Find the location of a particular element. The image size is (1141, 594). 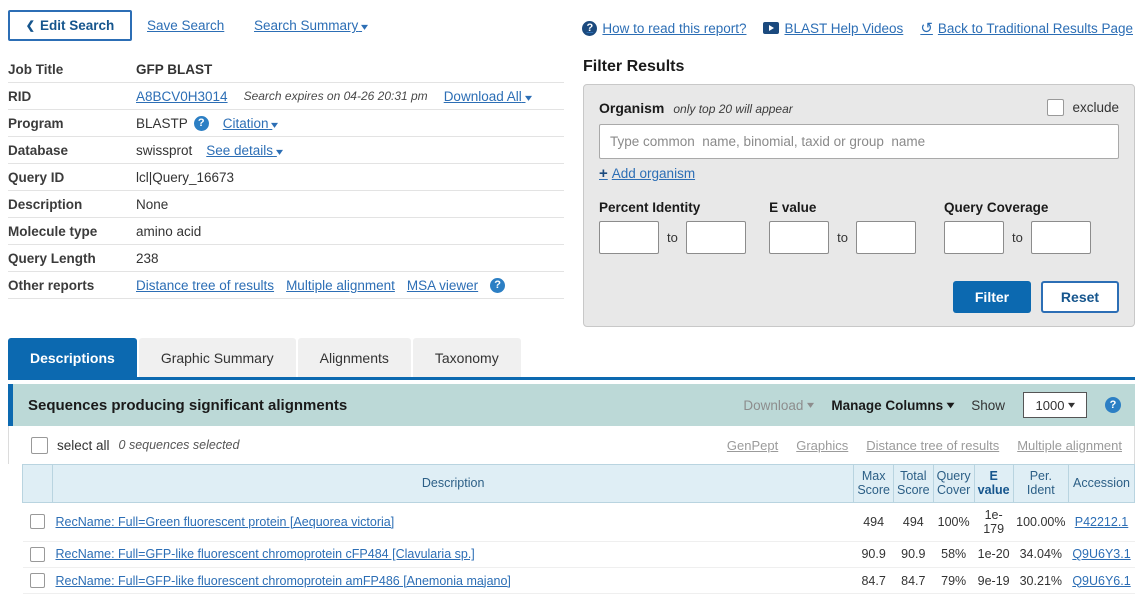

header-checkbox-column is located at coordinates (37, 483).